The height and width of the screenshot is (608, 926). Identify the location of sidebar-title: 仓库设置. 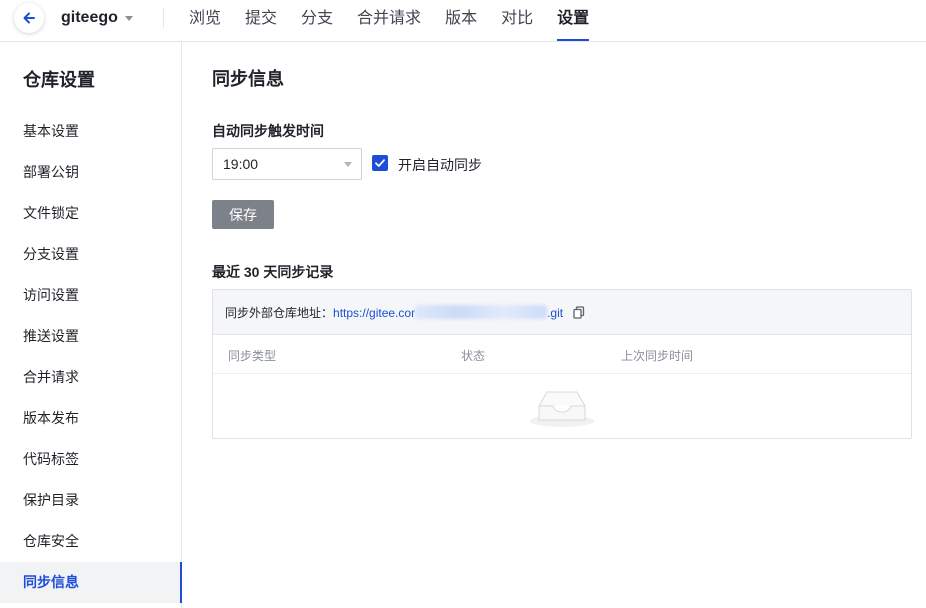
(59, 80).